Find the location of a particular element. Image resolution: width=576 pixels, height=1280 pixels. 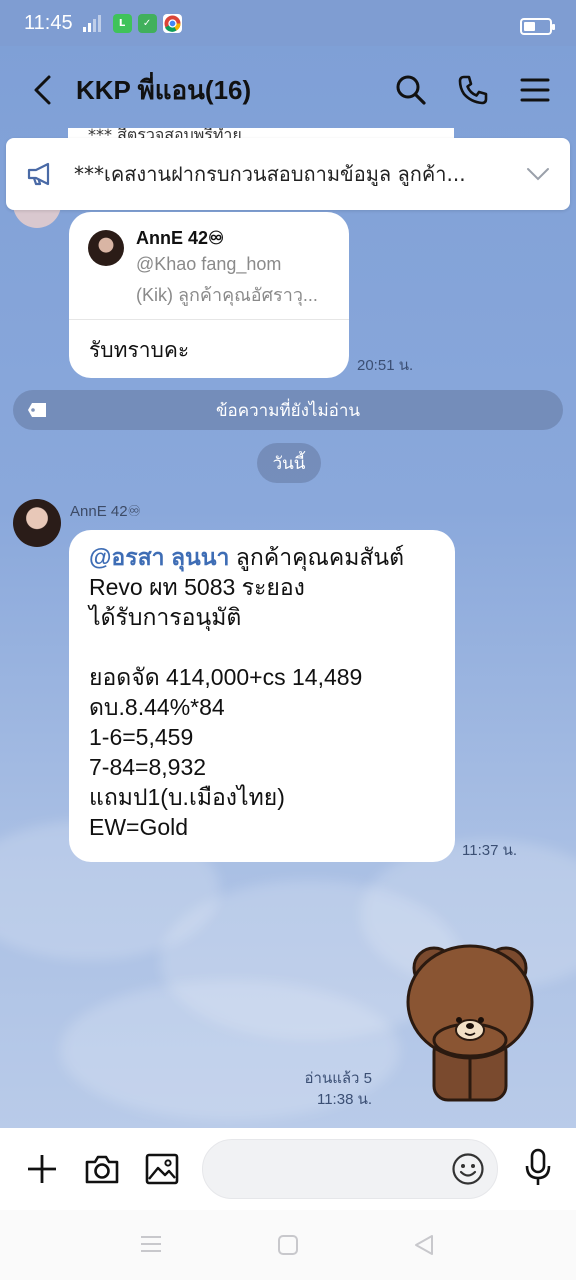

quoted-line-1: @Khao fang_hom is located at coordinates (209, 264).